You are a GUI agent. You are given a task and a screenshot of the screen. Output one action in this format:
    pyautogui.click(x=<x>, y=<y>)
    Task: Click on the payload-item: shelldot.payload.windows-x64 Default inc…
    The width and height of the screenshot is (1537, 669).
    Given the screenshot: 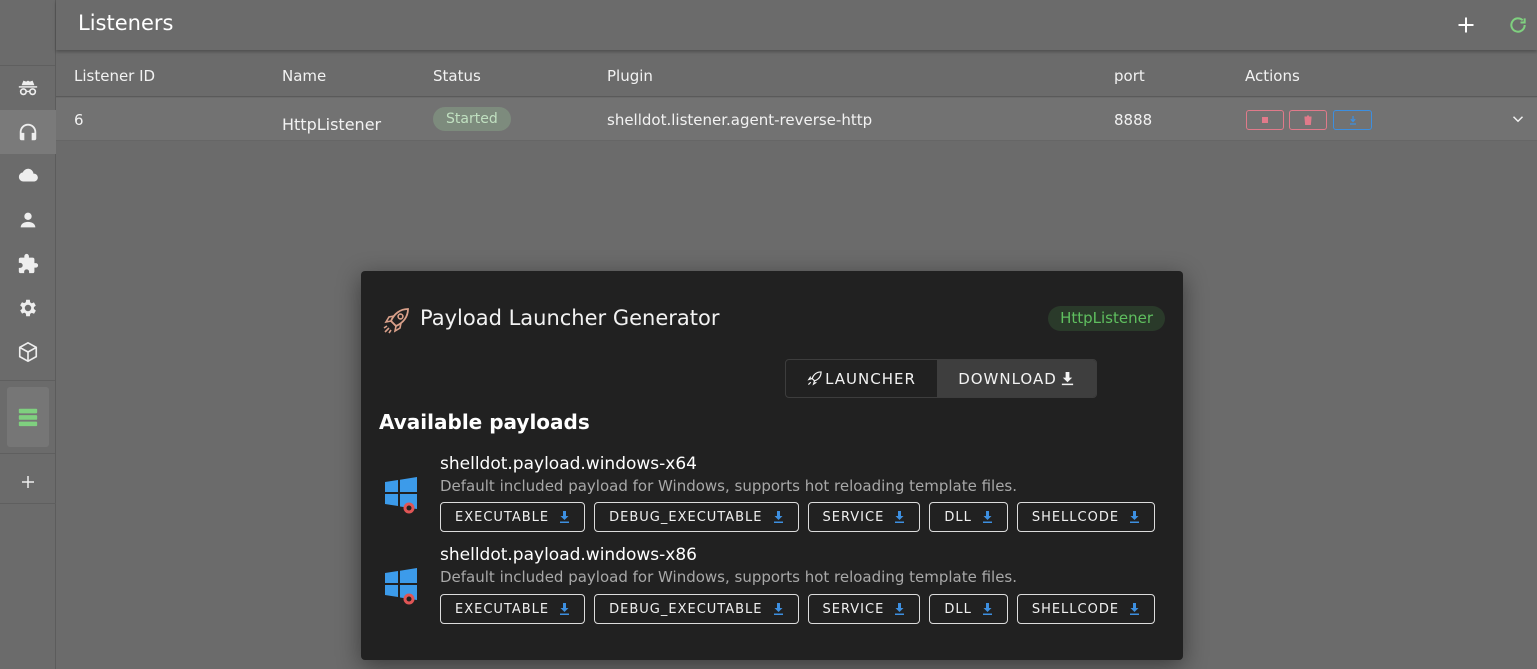 What is the action you would take?
    pyautogui.click(x=772, y=499)
    